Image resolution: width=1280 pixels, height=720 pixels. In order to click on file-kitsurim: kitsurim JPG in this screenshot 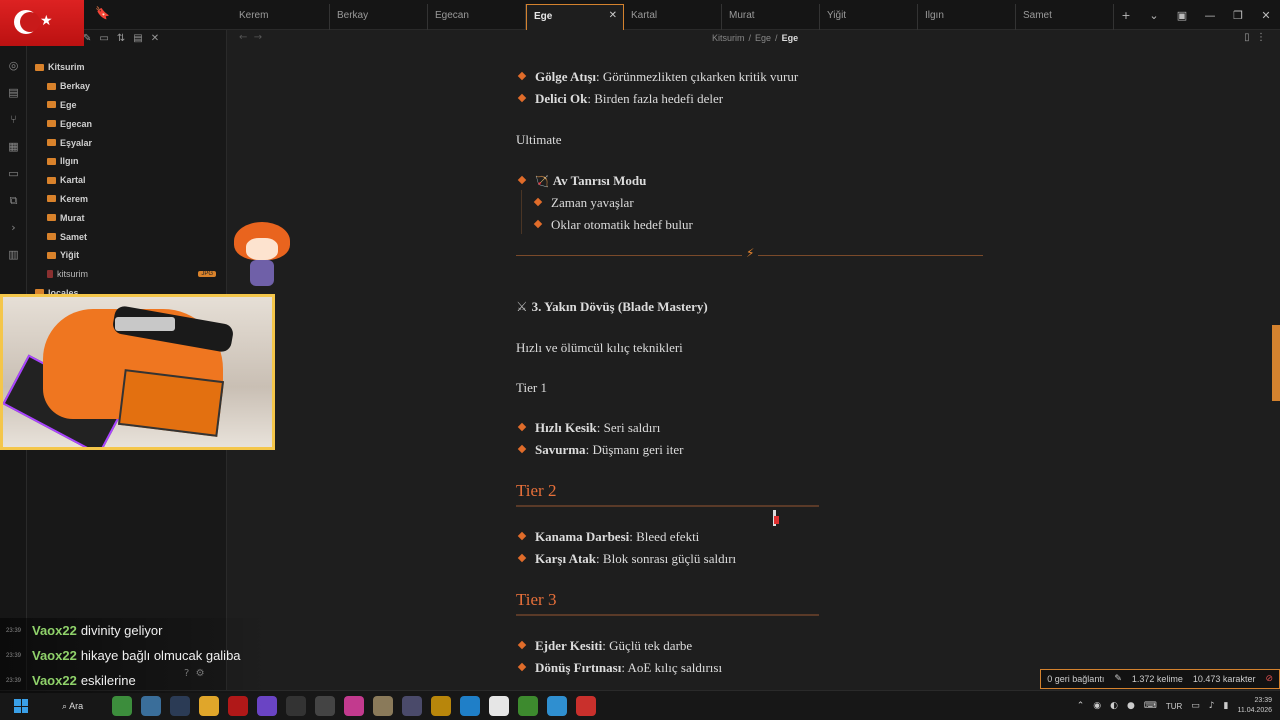, I will do `click(126, 274)`.